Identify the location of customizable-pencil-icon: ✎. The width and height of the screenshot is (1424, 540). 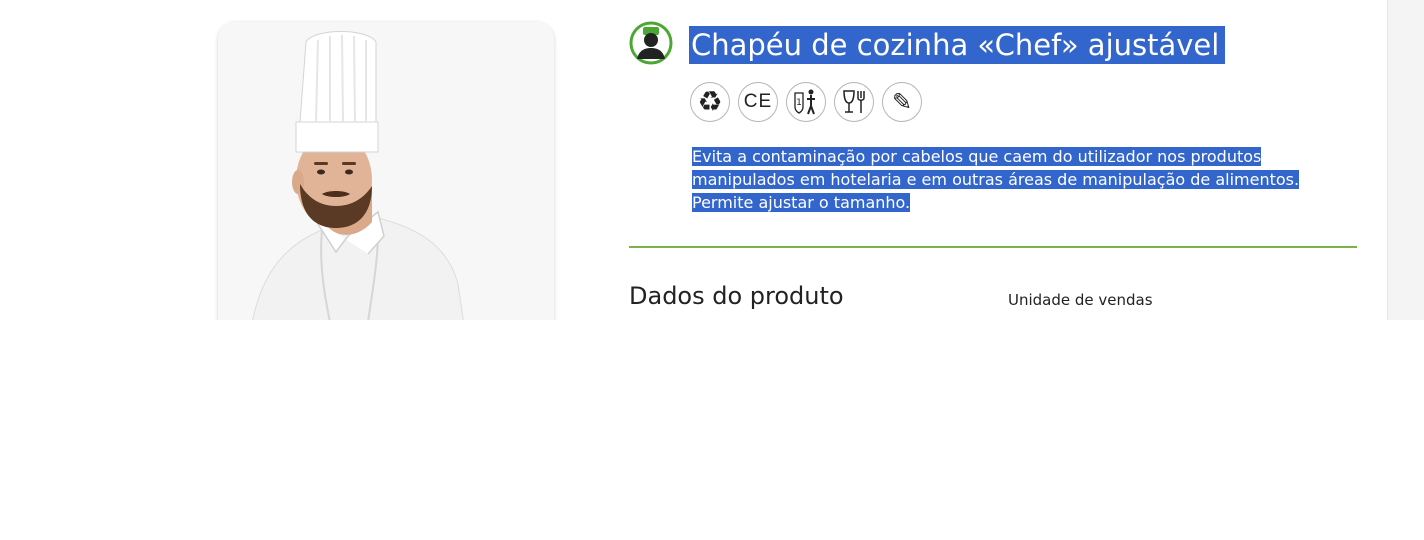
(902, 102).